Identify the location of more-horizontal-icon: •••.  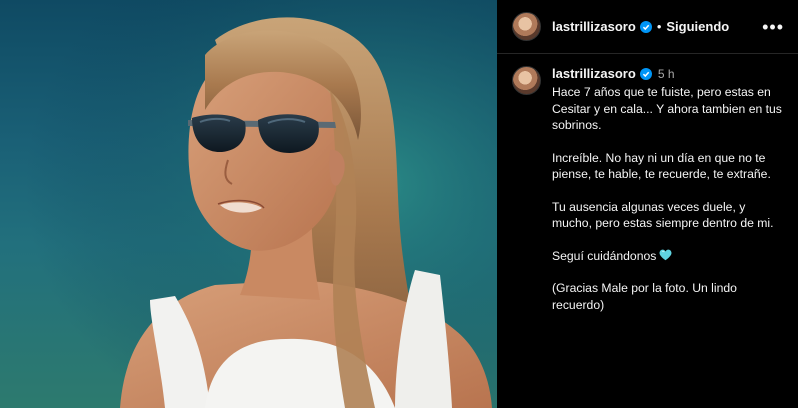
(773, 27).